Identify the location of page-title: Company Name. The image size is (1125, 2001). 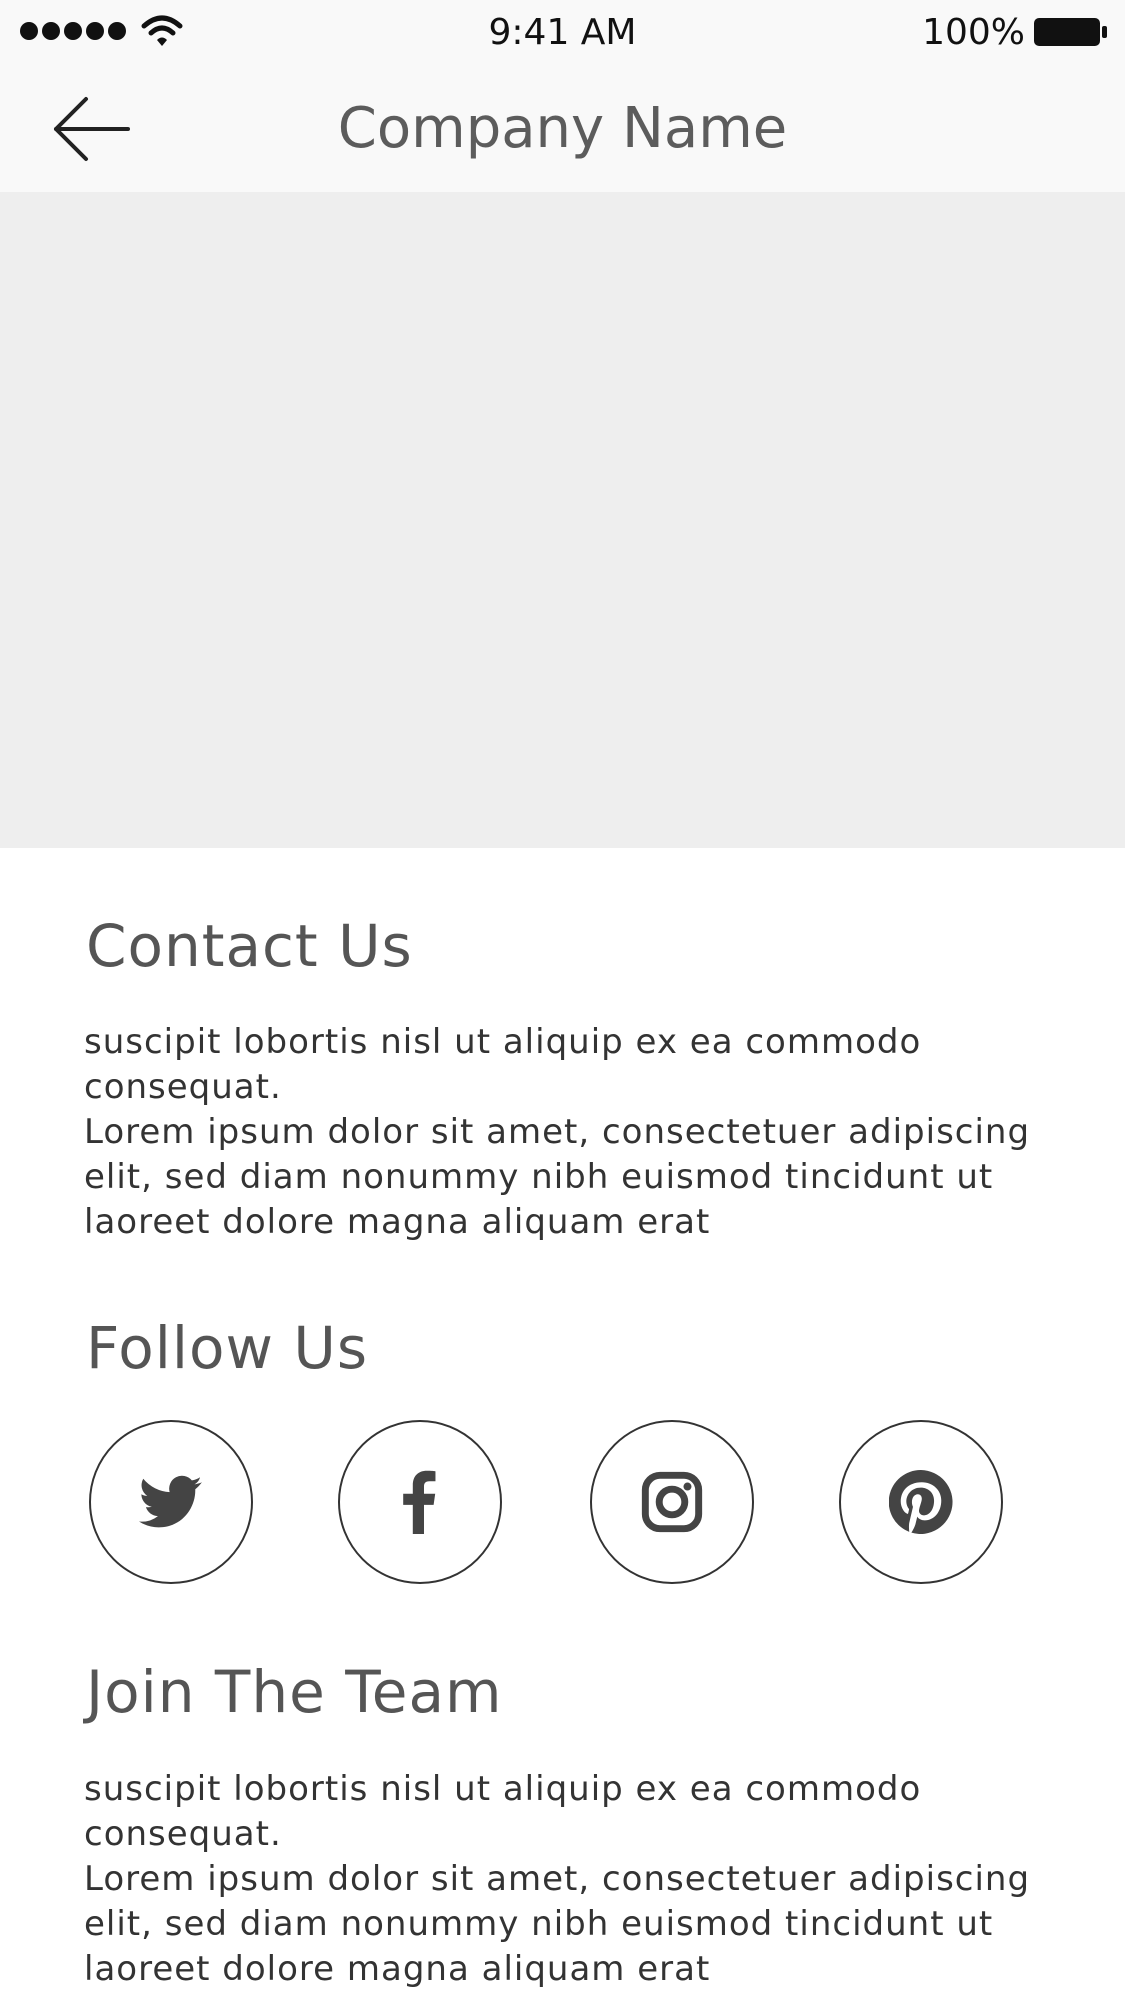
(562, 128).